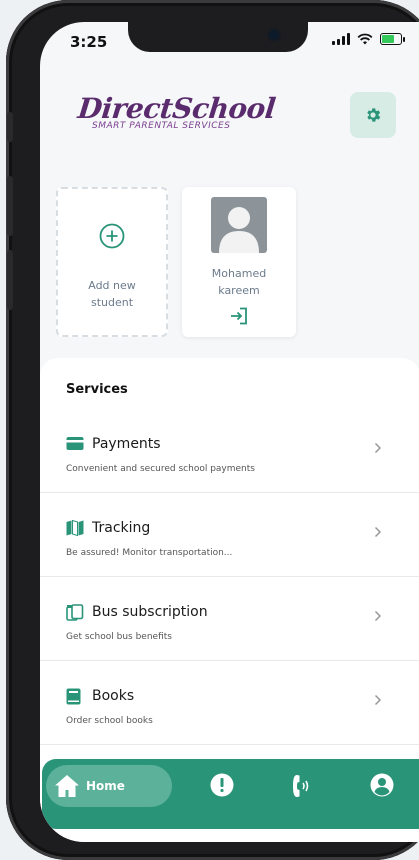  What do you see at coordinates (97, 389) in the screenshot?
I see `services-title: Services` at bounding box center [97, 389].